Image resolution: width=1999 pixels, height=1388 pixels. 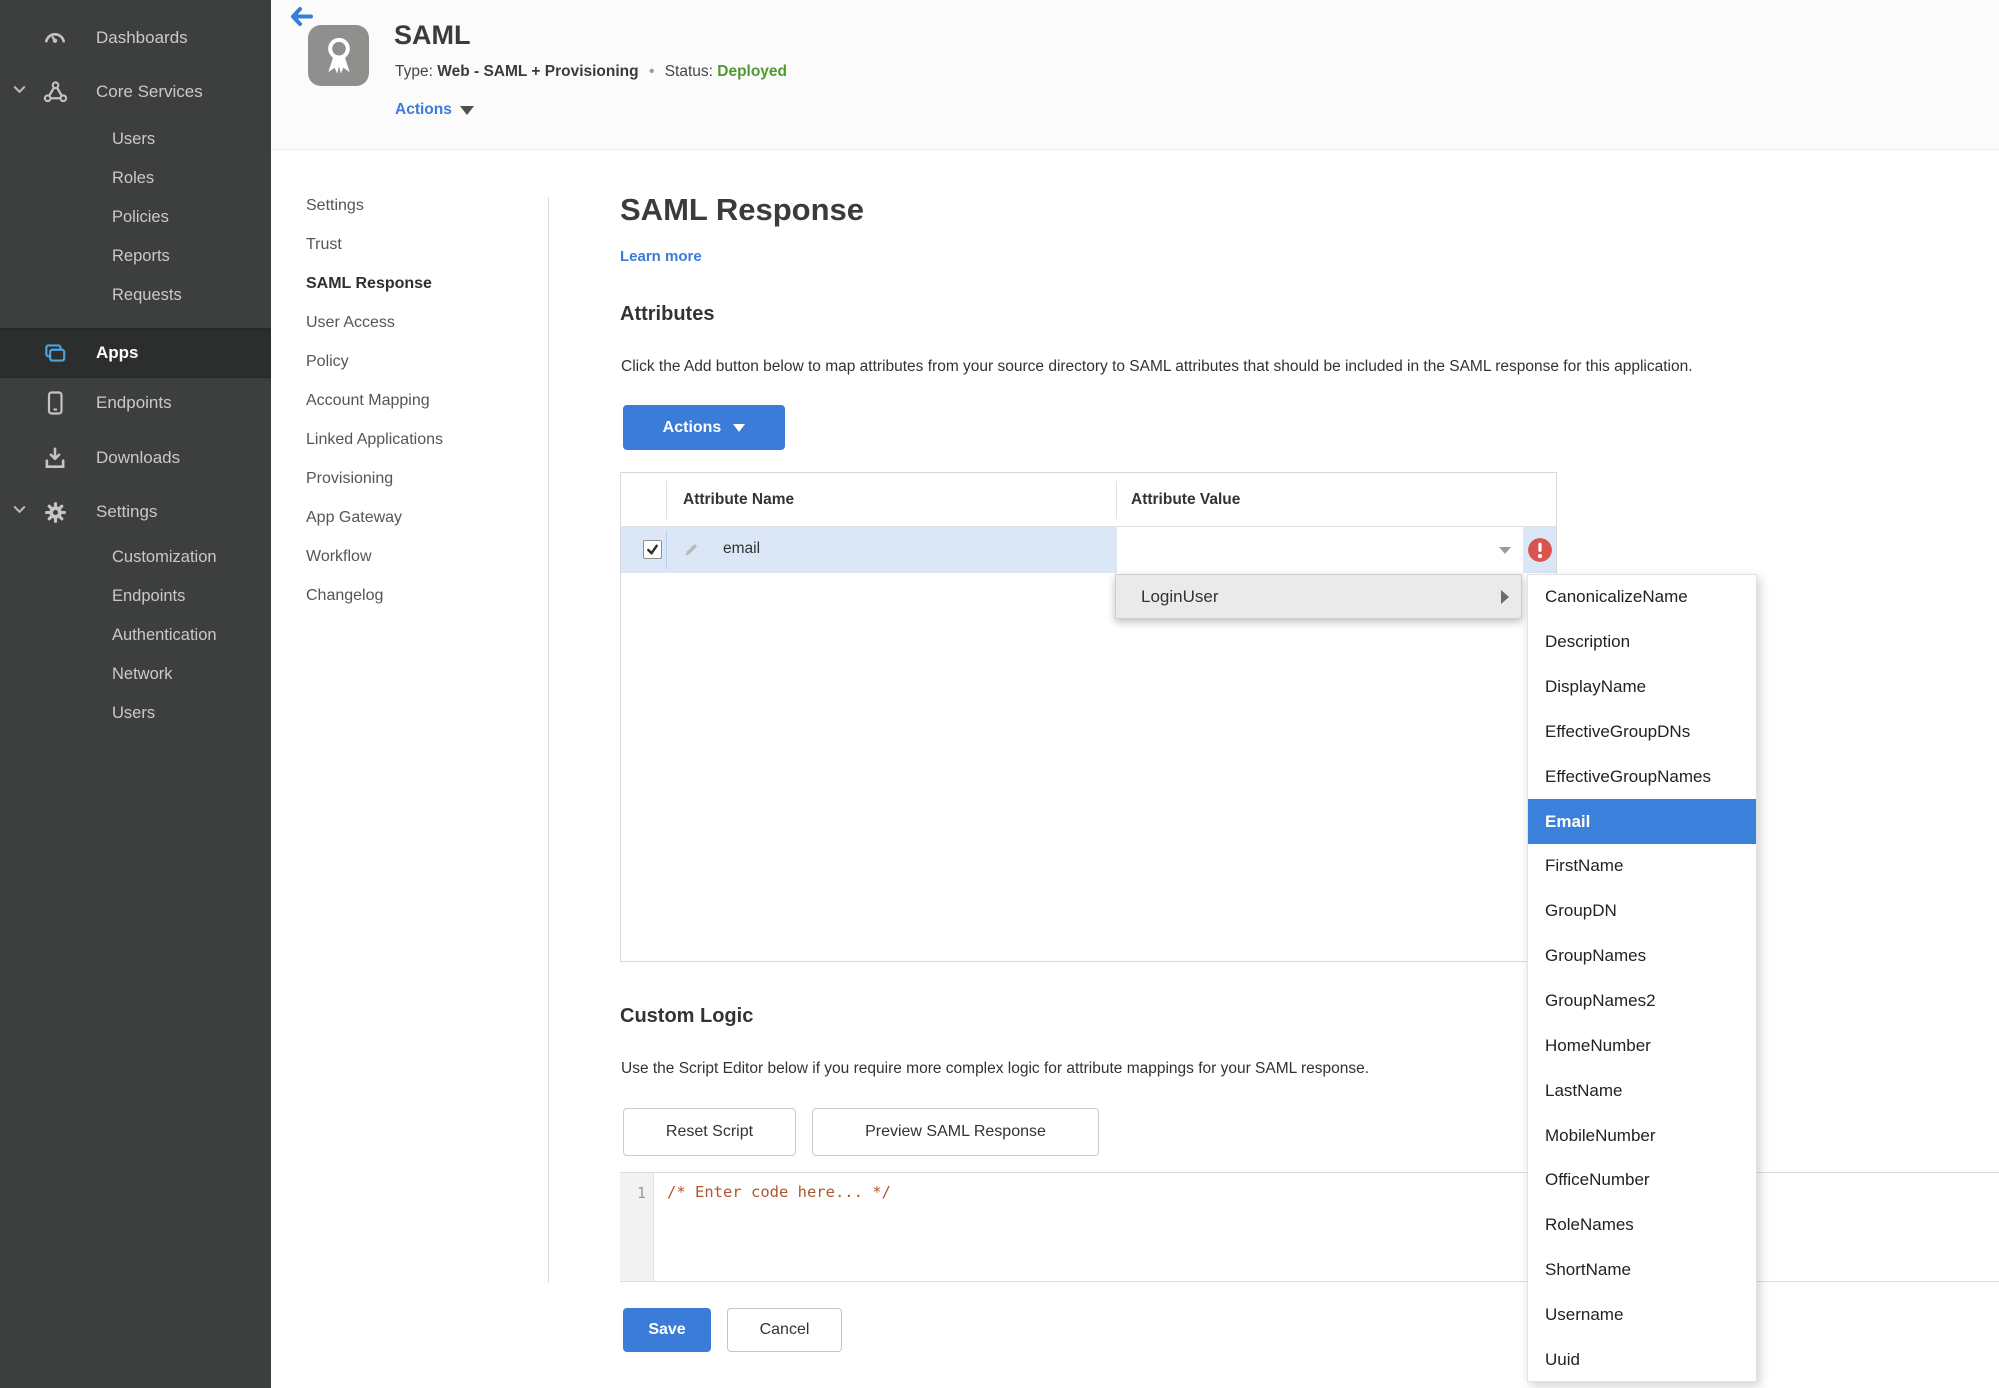 I want to click on sidebar-item-apps: Apps, so click(x=135, y=353).